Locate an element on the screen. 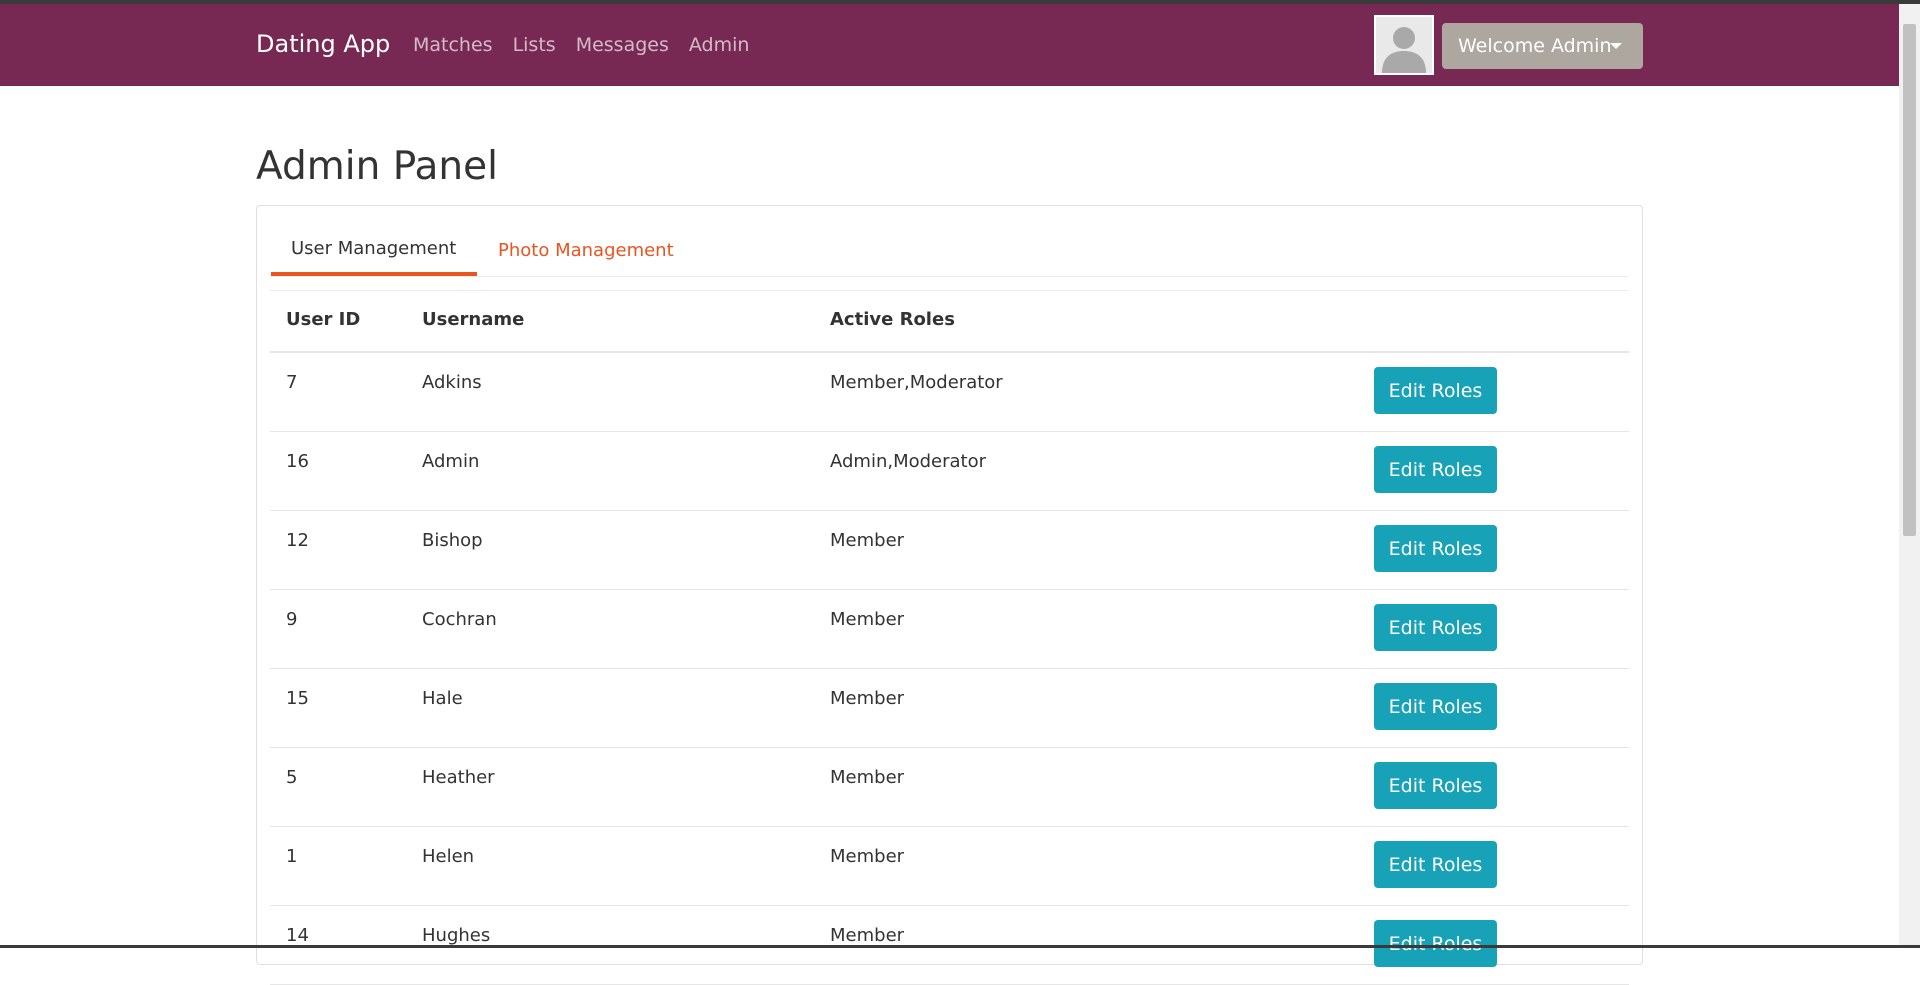  page-title: Admin Panel is located at coordinates (377, 166).